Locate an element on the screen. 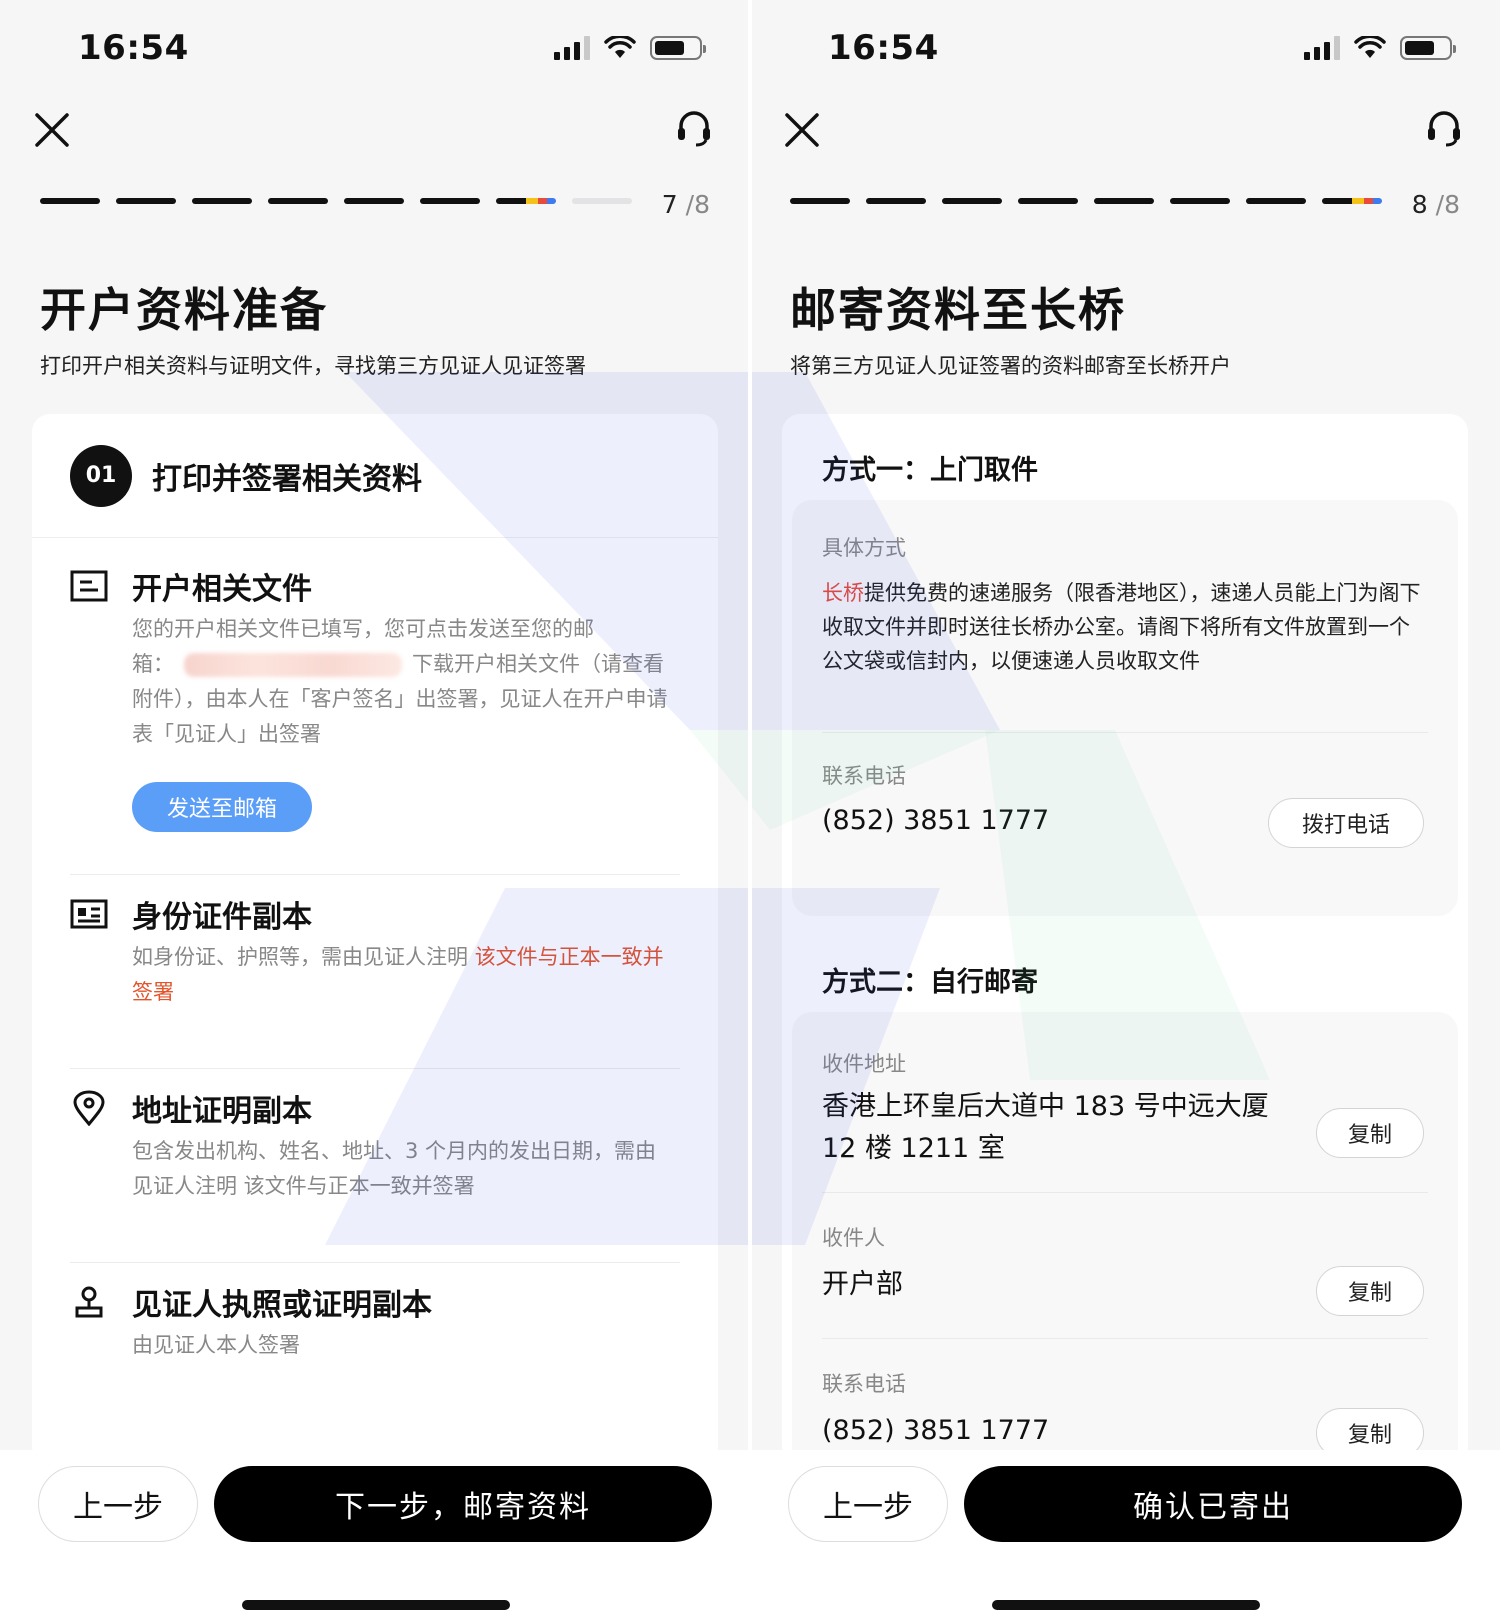 The height and width of the screenshot is (1624, 1500). document-icon is located at coordinates (89, 586).